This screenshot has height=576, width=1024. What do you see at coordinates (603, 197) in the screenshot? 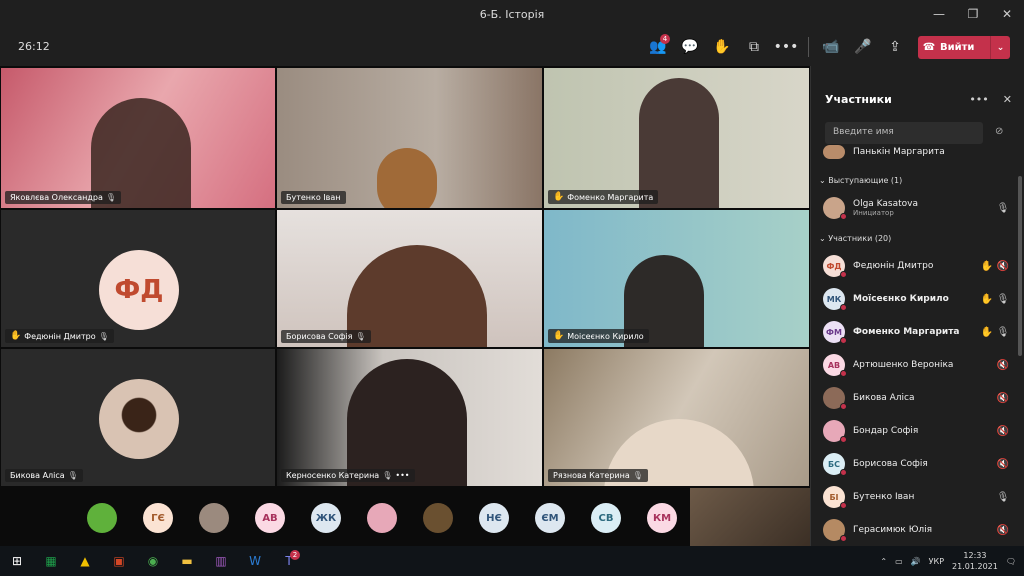
I see `participant-label: ✋ Фоменко Маргарита` at bounding box center [603, 197].